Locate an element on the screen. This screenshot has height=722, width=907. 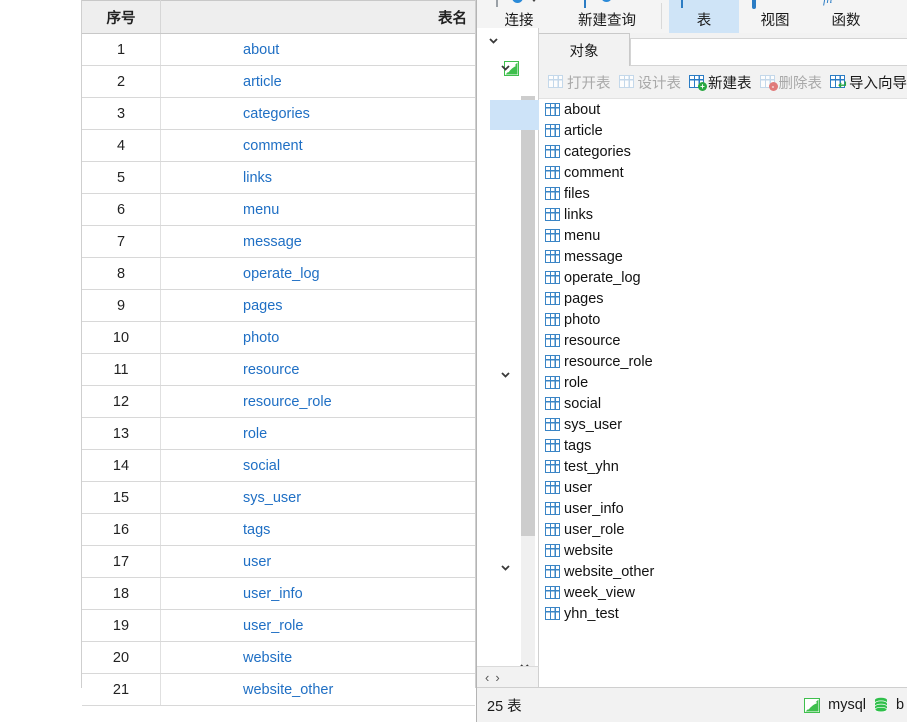
new-table-icon: + is located at coordinates (698, 83).